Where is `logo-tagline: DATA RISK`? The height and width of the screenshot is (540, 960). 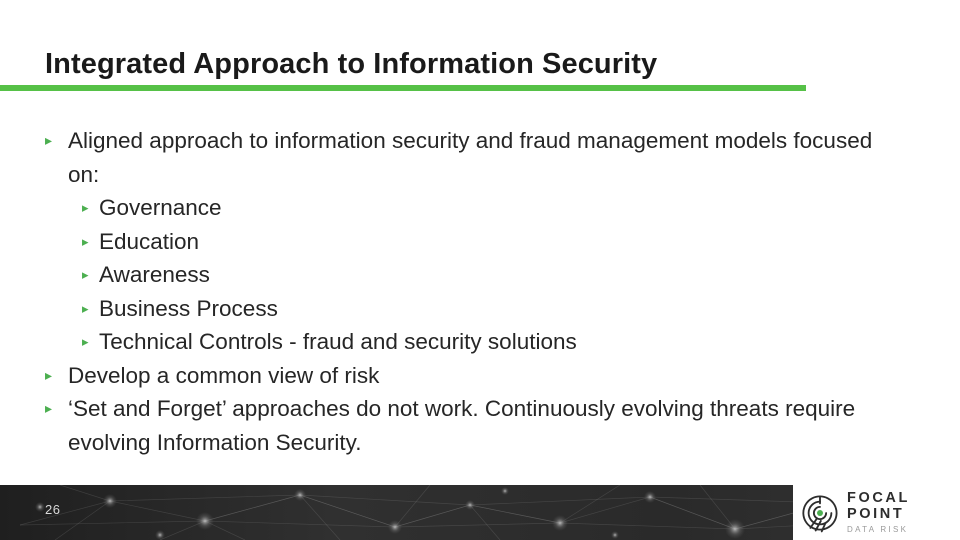 logo-tagline: DATA RISK is located at coordinates (878, 529).